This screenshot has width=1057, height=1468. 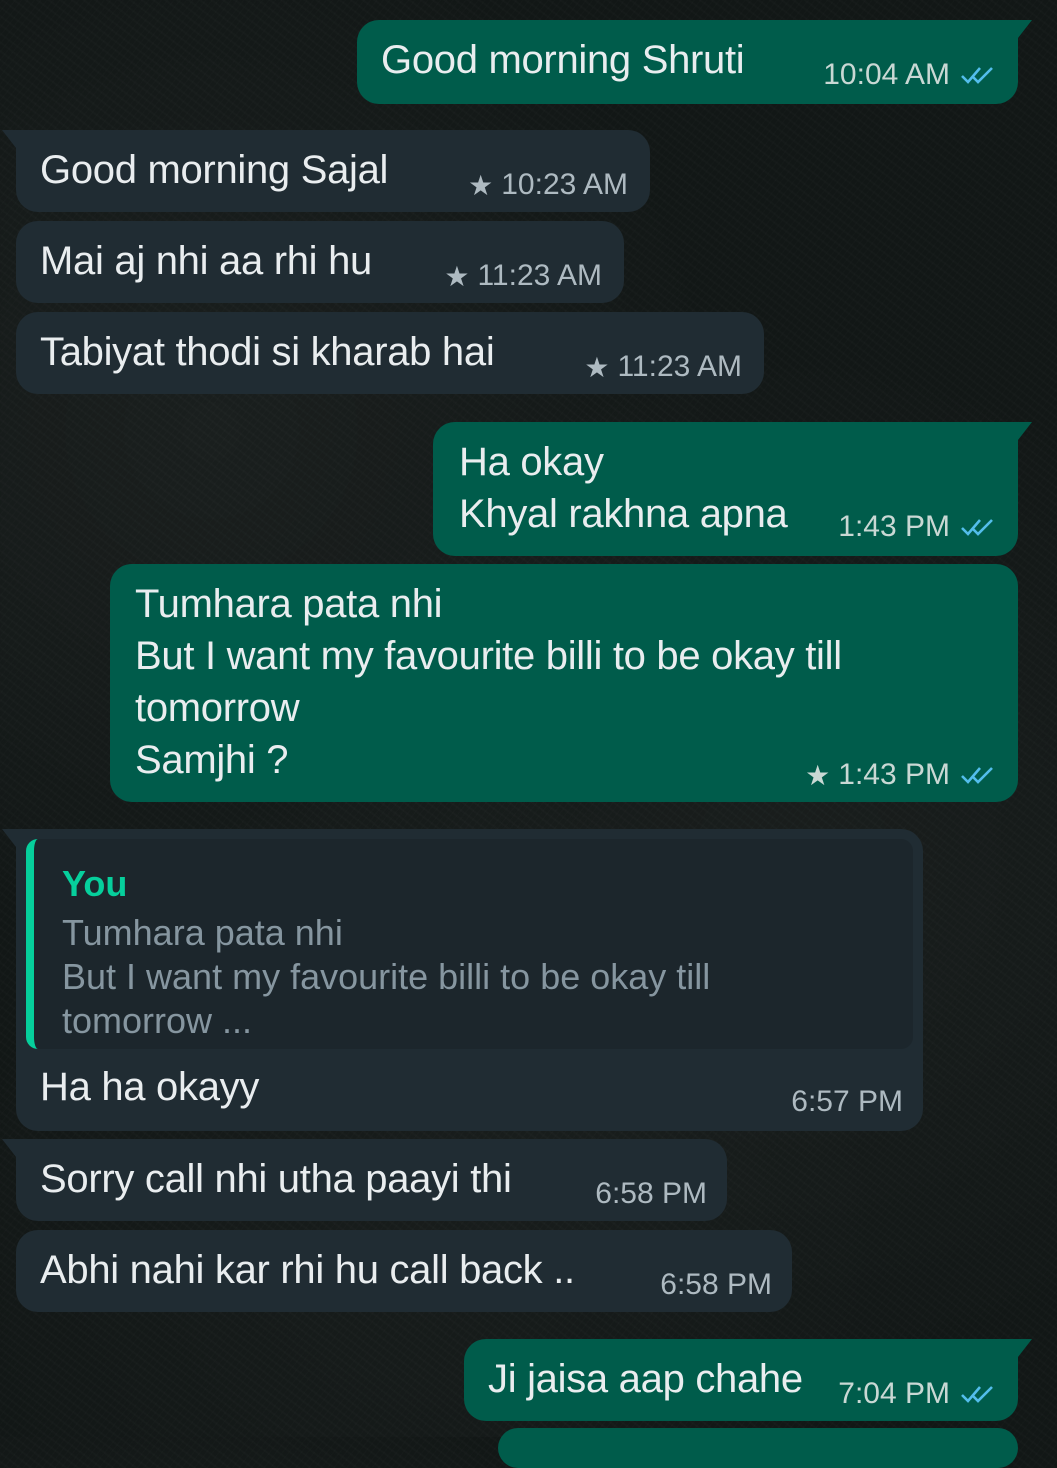 I want to click on message-bubble-outgoing: Ha okay Khyal rakhna apna 1:43 PM, so click(x=732, y=489).